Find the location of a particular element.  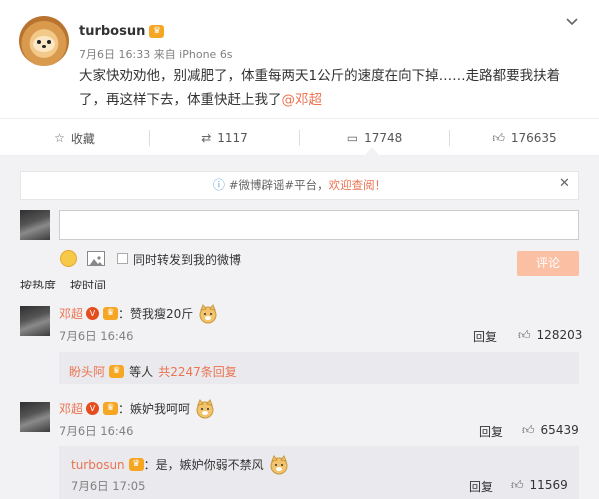

comment-count: 17748 is located at coordinates (383, 138).